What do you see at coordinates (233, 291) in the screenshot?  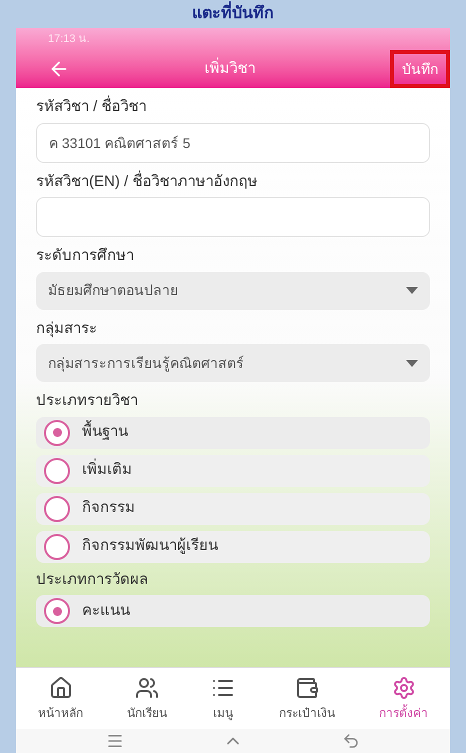 I see `dropdown-field: มัธยมศึกษาตอนปลาย` at bounding box center [233, 291].